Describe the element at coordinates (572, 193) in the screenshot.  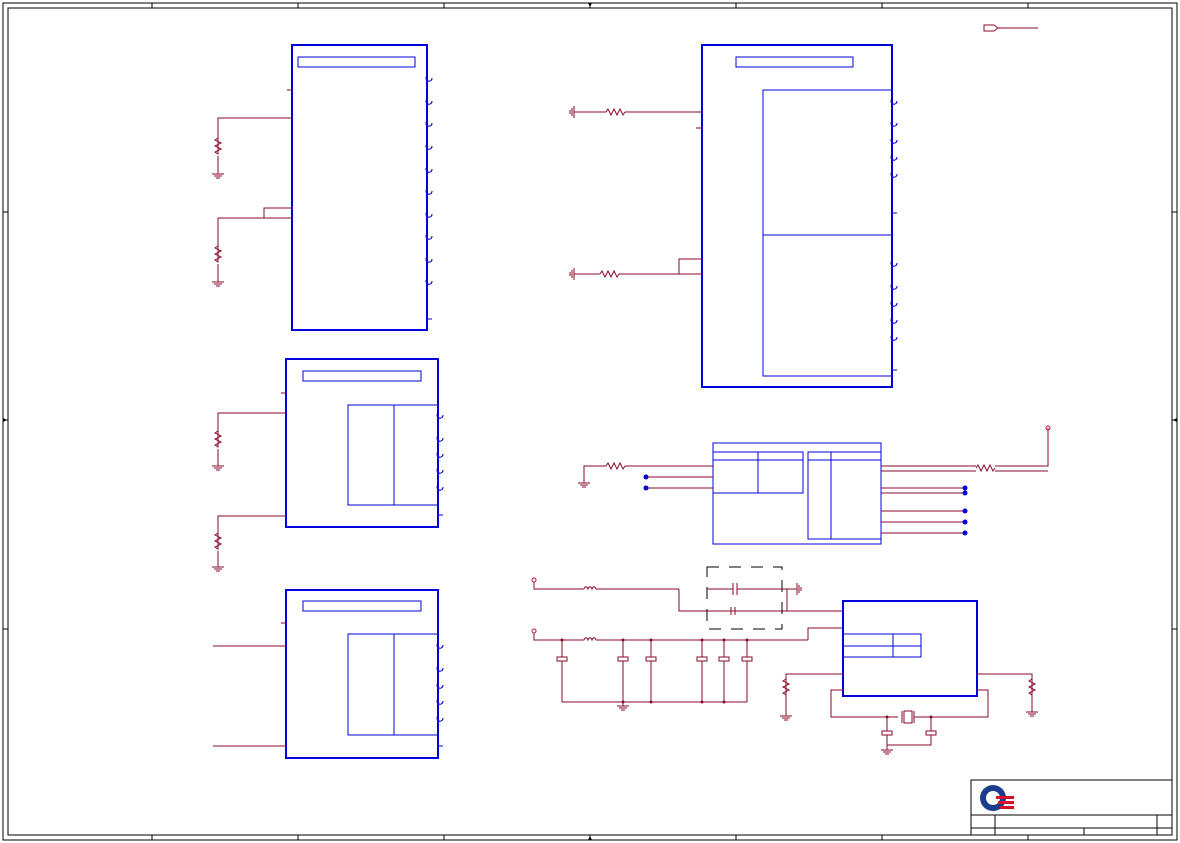
I see `u4-ground` at that location.